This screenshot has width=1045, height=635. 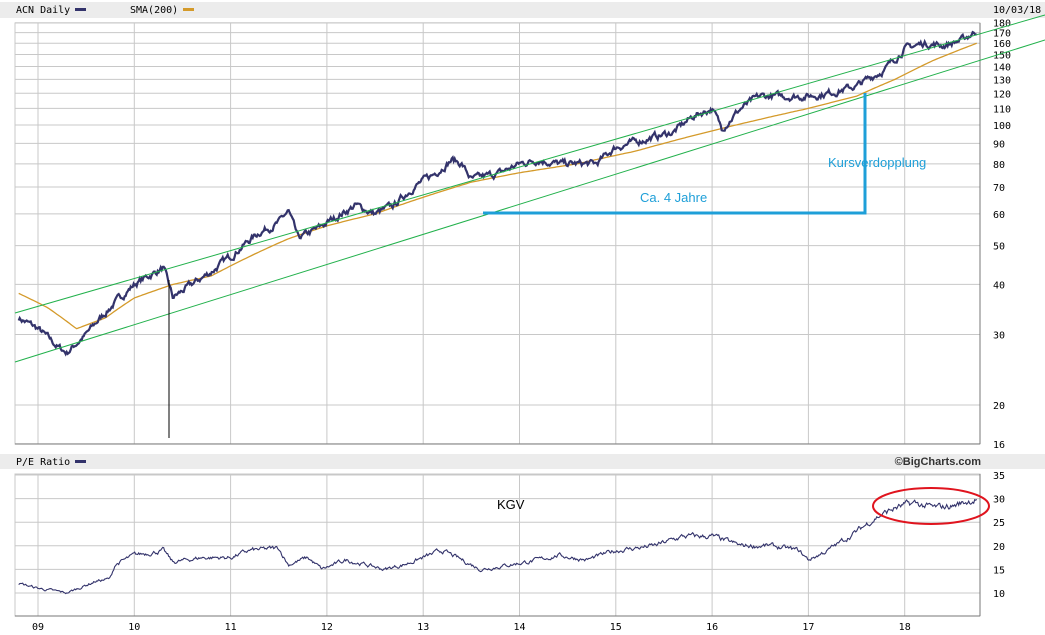 What do you see at coordinates (327, 627) in the screenshot?
I see `year-tick-label: 12` at bounding box center [327, 627].